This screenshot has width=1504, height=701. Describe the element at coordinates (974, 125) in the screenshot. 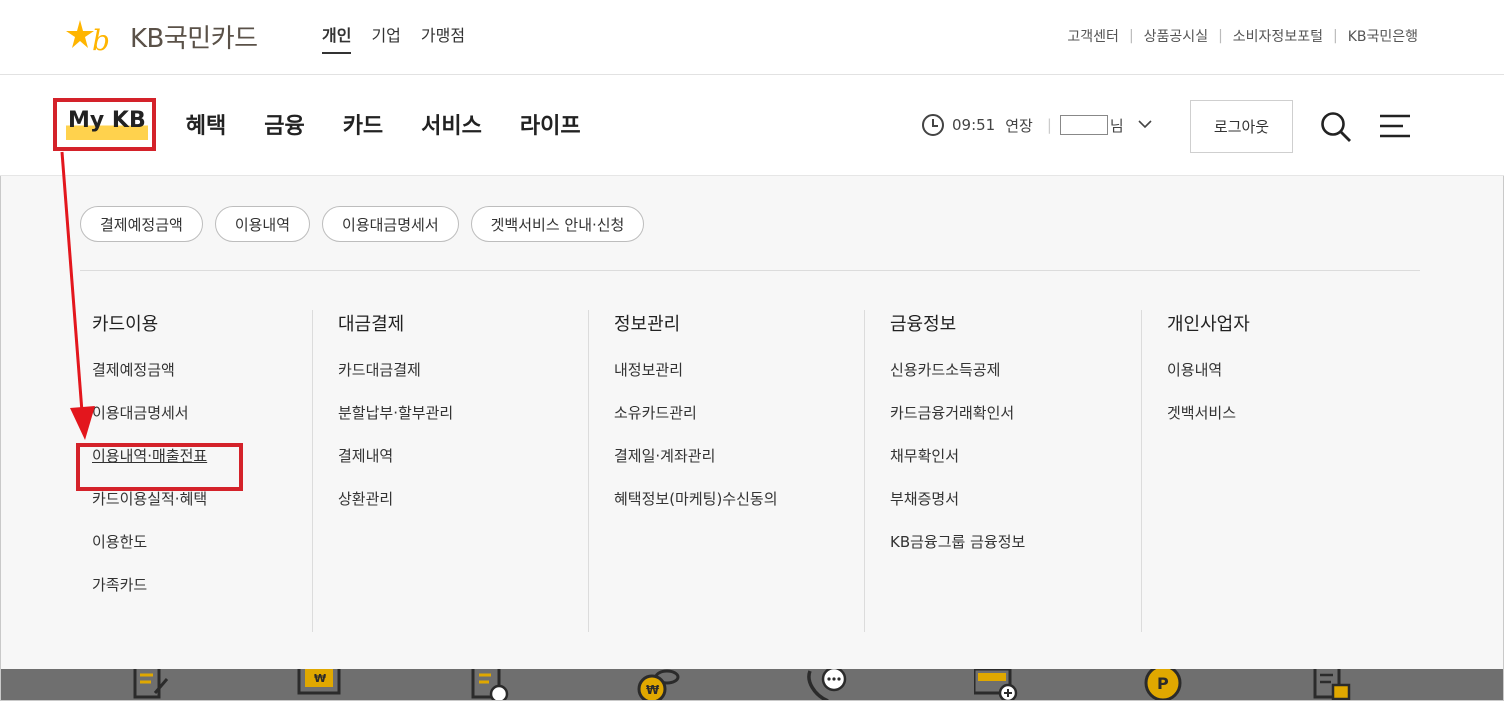

I see `session-time: 09:51` at that location.